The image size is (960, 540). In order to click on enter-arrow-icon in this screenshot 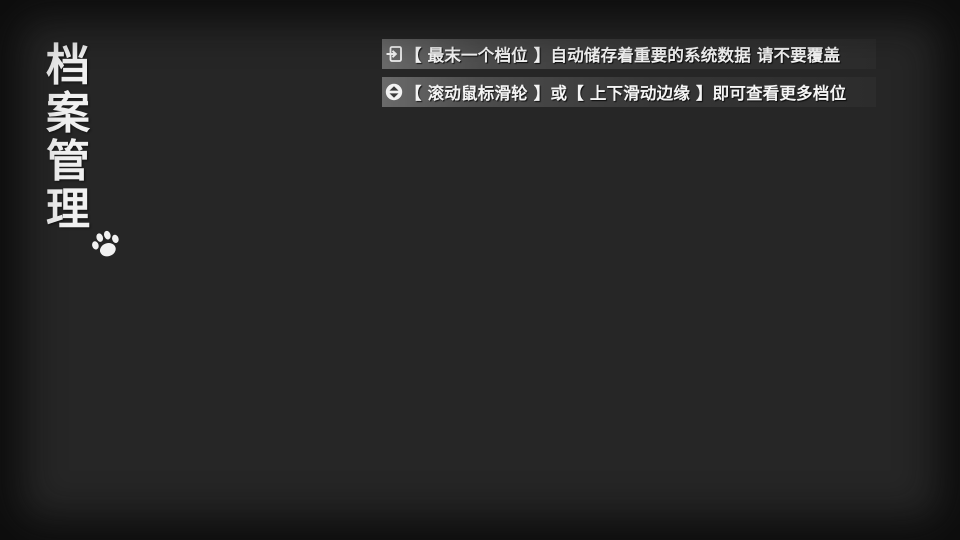, I will do `click(394, 54)`.